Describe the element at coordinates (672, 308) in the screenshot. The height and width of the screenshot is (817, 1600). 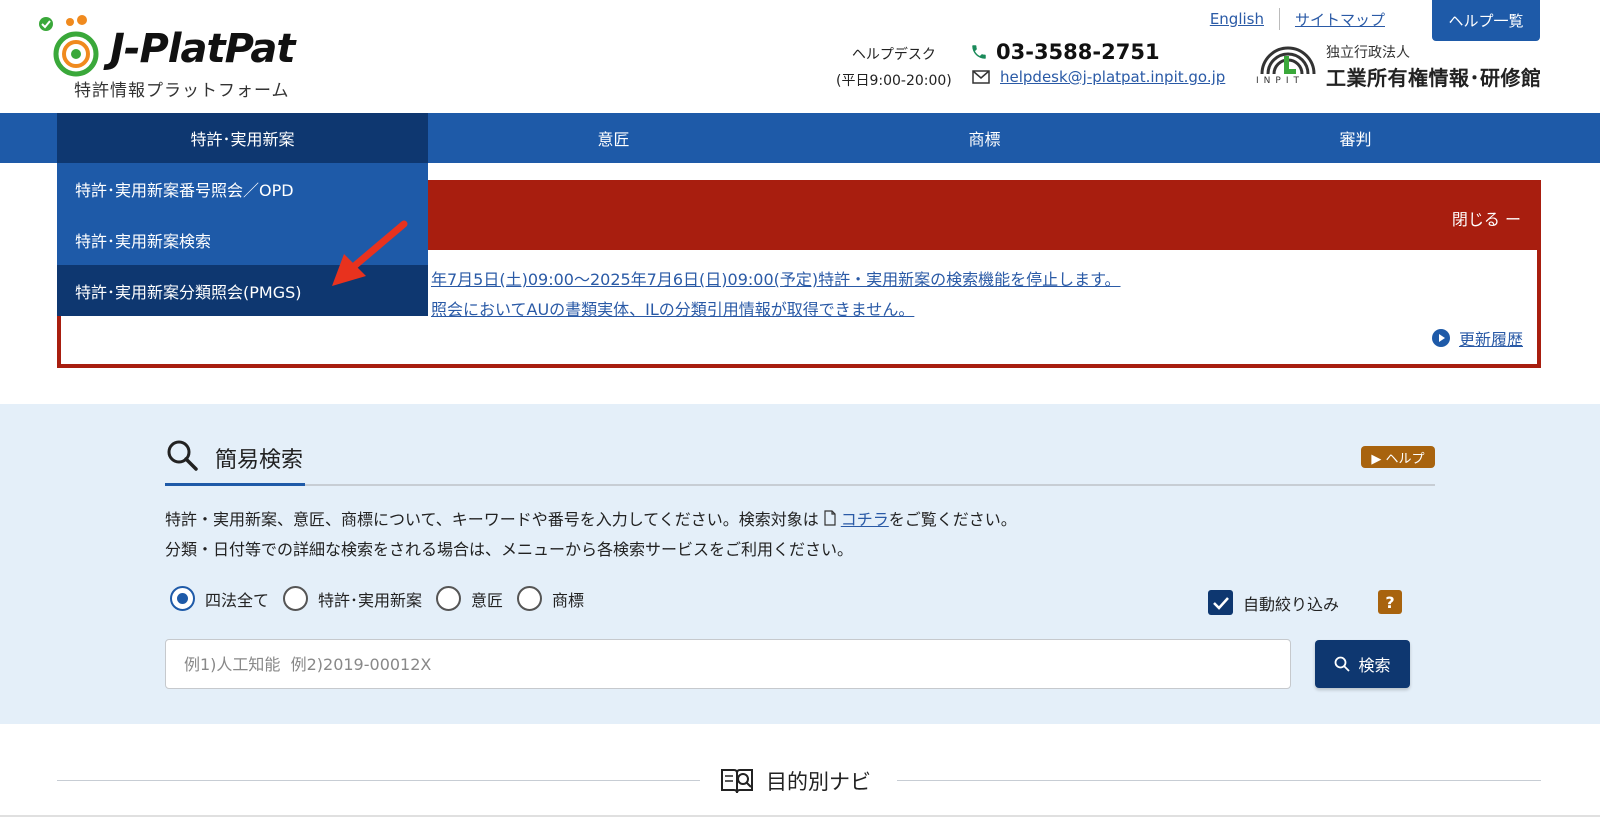
I see `notice-link-2: 照会においてAUの書類実体、ILの分類引用情報が取得できません。` at that location.